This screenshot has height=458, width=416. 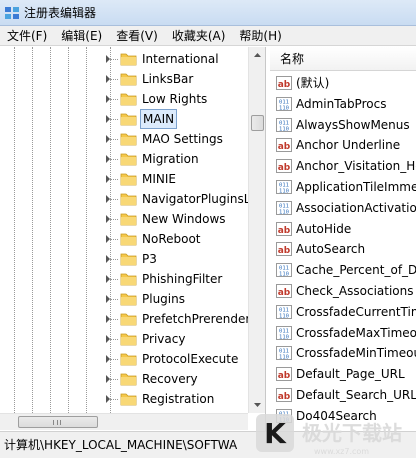 What do you see at coordinates (343, 333) in the screenshot?
I see `value-row: 011 110 CrossfadeMaxTimeo` at bounding box center [343, 333].